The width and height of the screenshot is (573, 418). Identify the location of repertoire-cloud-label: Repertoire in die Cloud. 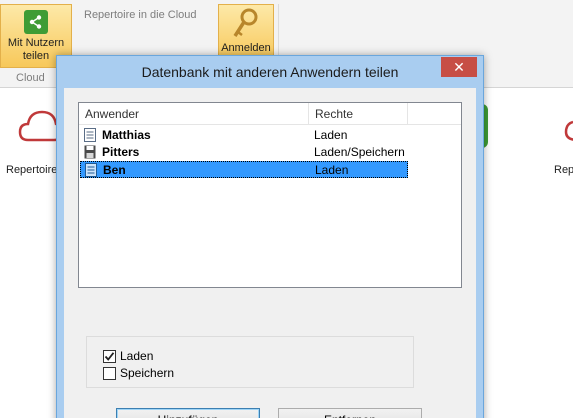
(140, 15).